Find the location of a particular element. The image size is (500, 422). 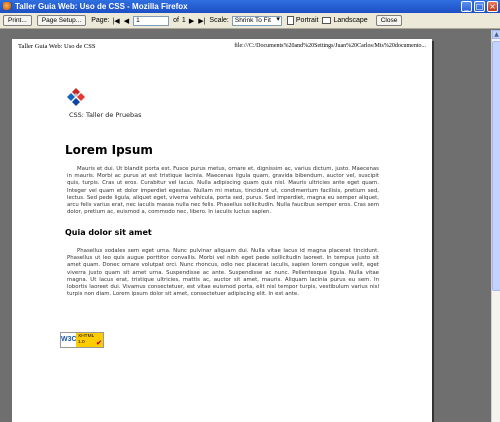

page-subtitle: CSS: Taller de Pruebas is located at coordinates (105, 115).